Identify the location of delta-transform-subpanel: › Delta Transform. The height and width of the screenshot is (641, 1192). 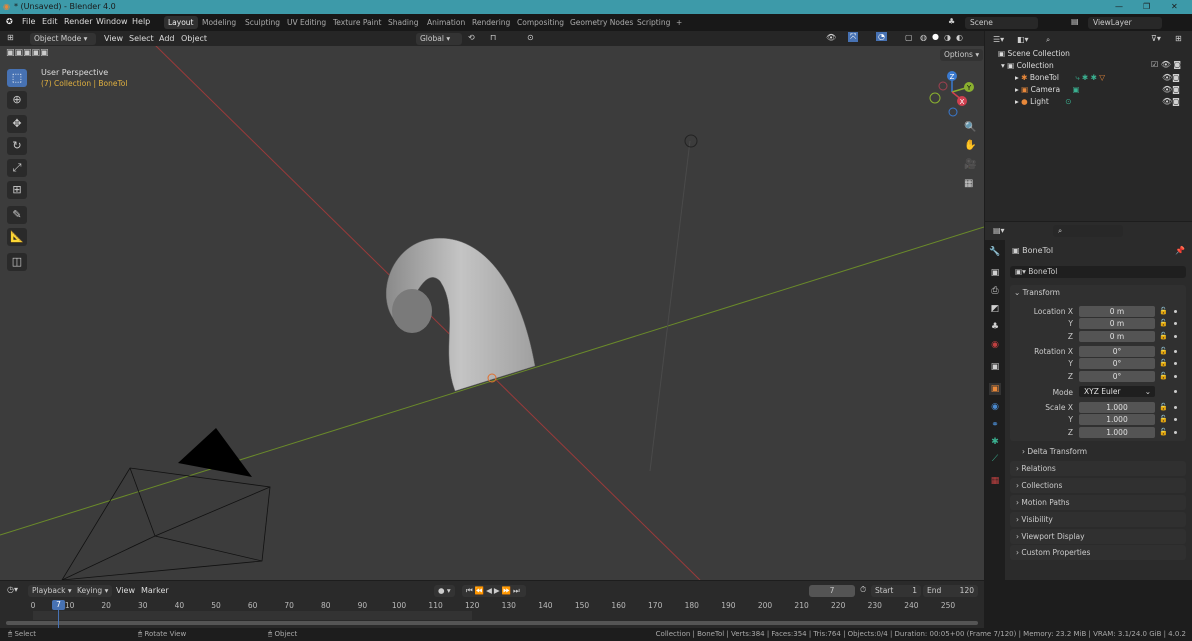
(1054, 451).